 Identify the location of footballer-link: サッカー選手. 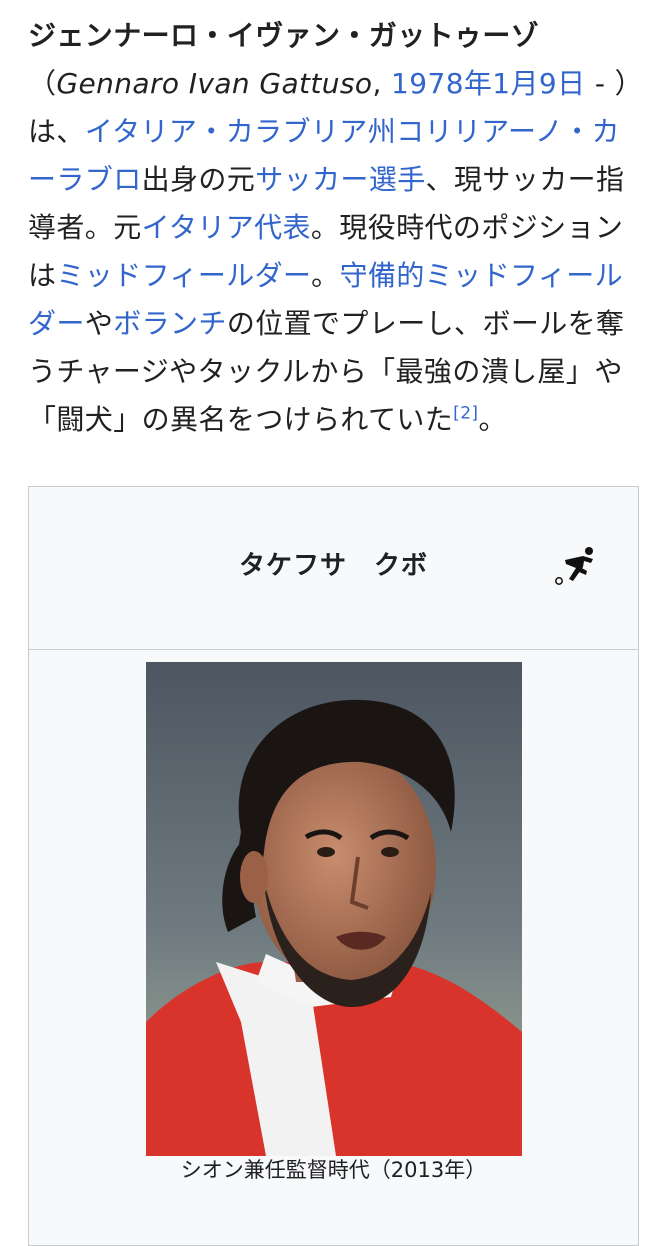
(340, 179).